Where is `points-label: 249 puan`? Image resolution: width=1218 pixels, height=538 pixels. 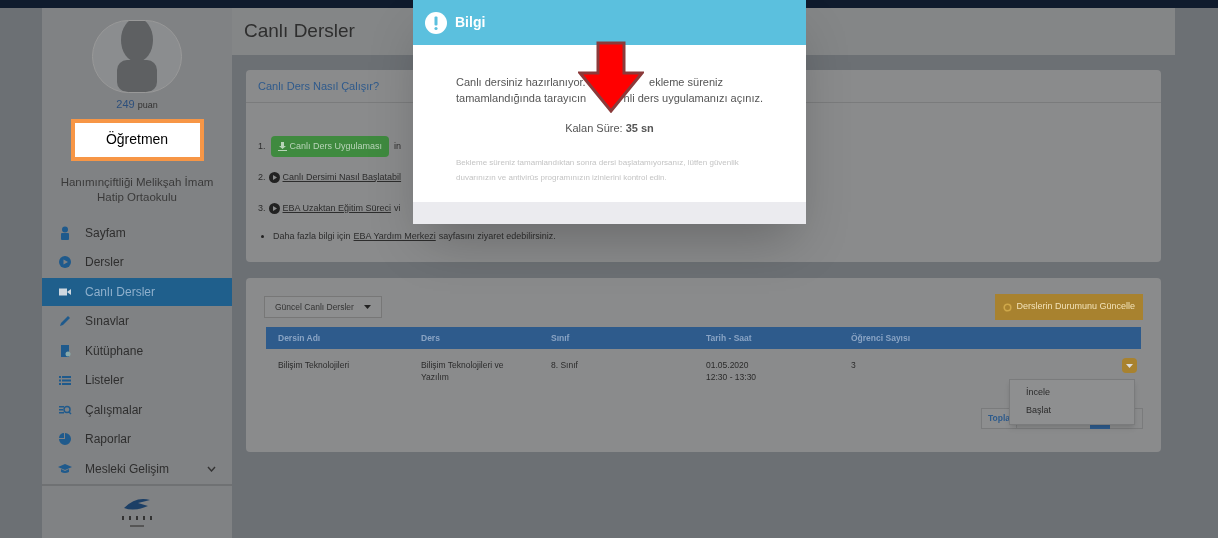
points-label: 249 puan is located at coordinates (137, 105).